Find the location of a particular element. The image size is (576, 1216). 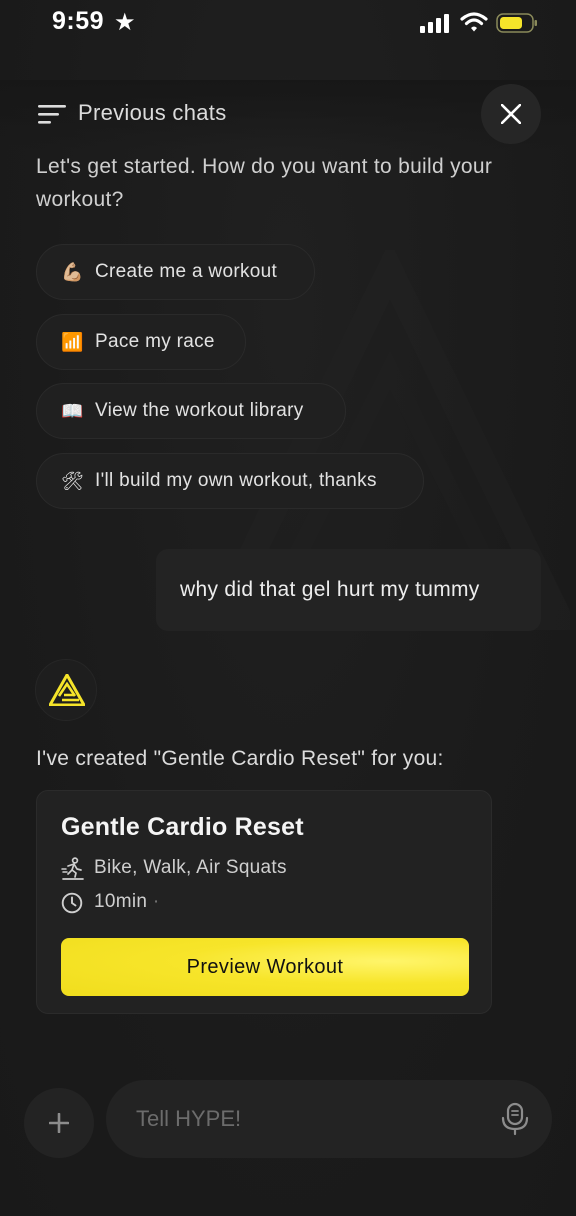

exercise-activity-icon is located at coordinates (72, 868).